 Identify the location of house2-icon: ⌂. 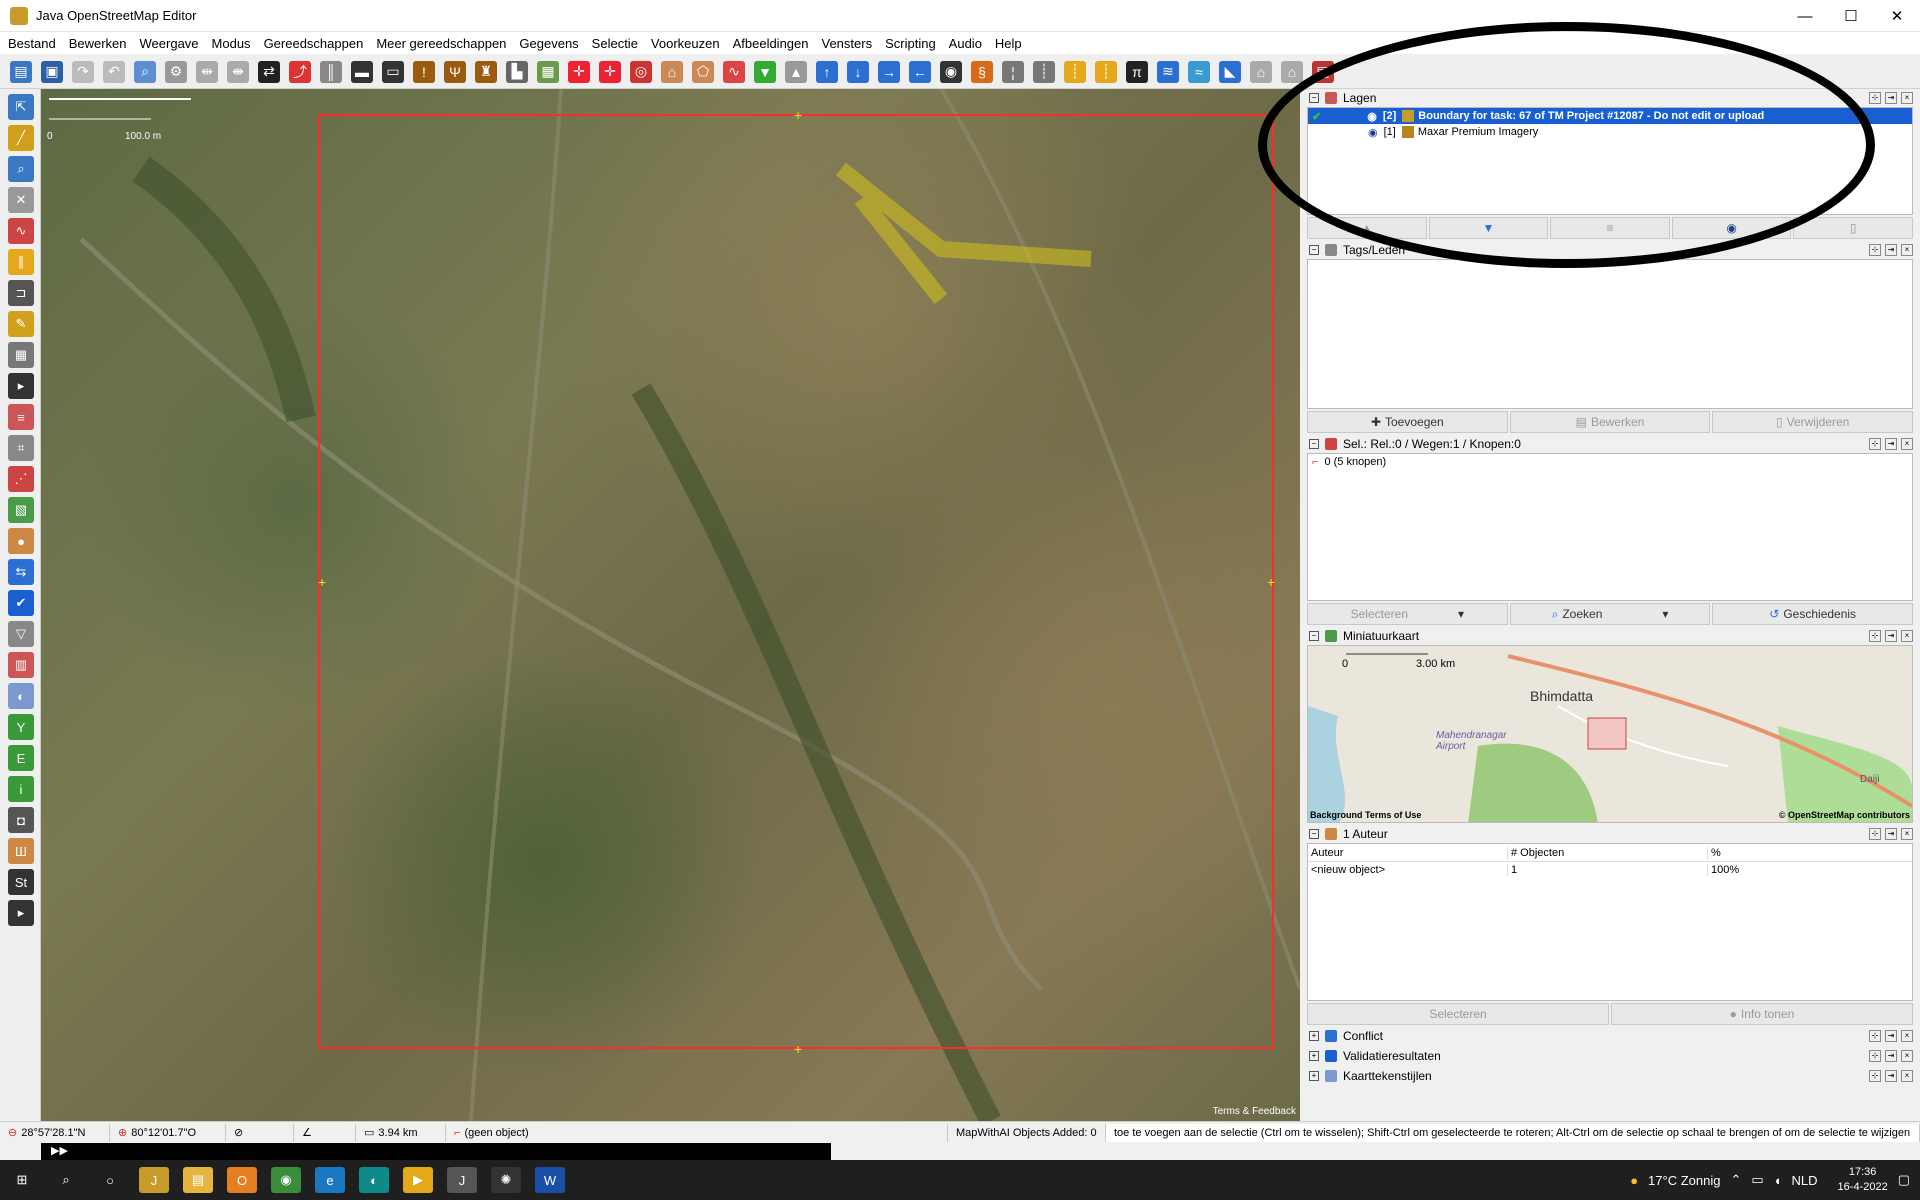
(1292, 71).